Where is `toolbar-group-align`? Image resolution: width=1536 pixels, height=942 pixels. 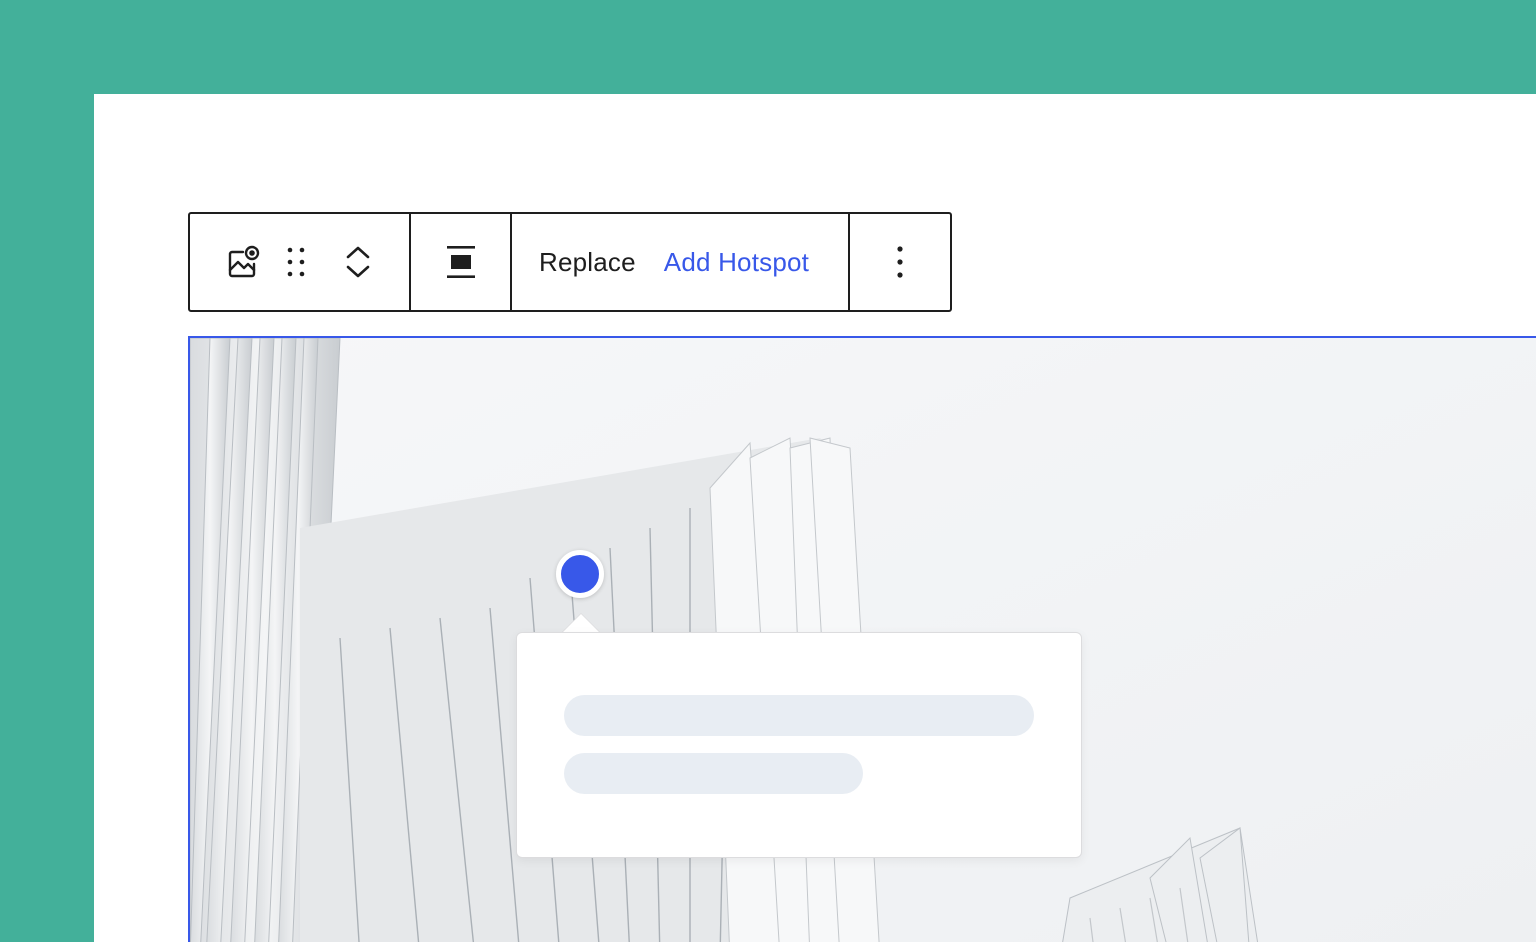 toolbar-group-align is located at coordinates (461, 262).